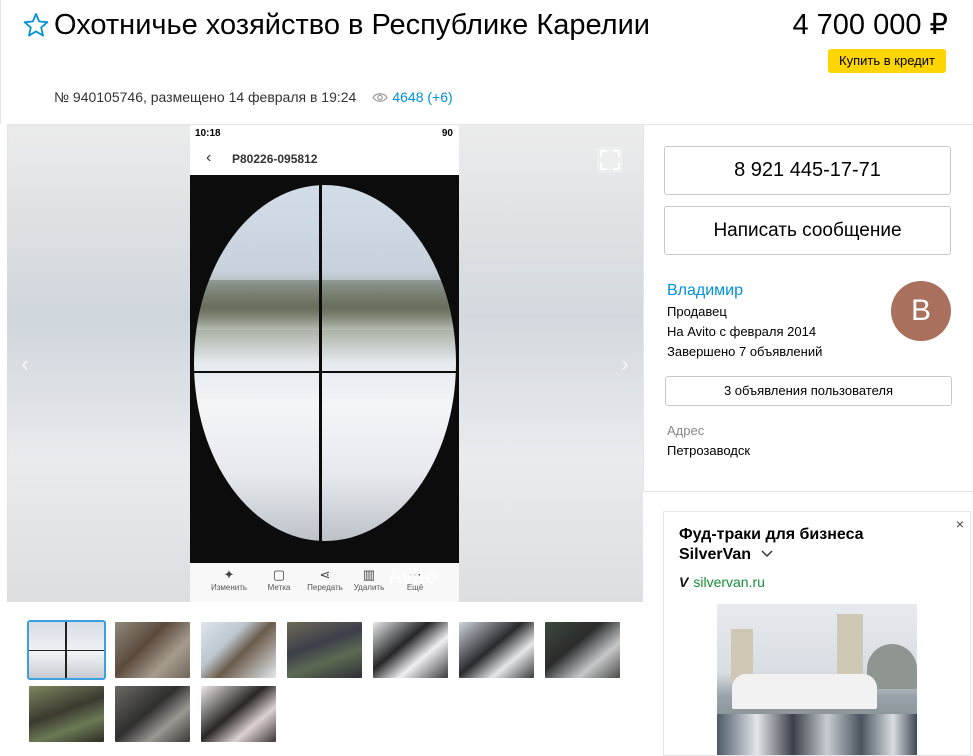 This screenshot has width=973, height=756. What do you see at coordinates (208, 133) in the screenshot?
I see `phone-time: 10:18` at bounding box center [208, 133].